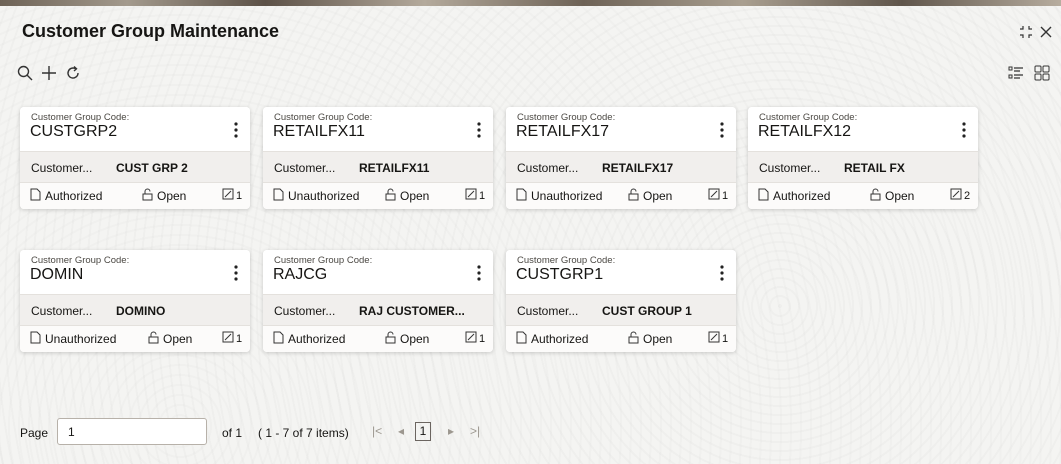 This screenshot has height=464, width=1061. What do you see at coordinates (647, 311) in the screenshot?
I see `description-value: CUST GROUP 1` at bounding box center [647, 311].